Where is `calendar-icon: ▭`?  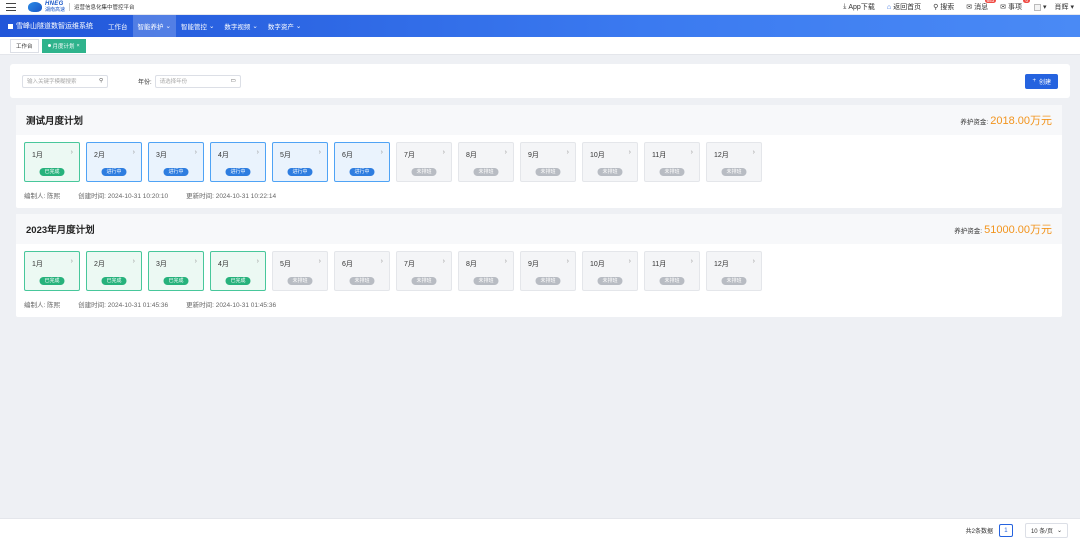 calendar-icon: ▭ is located at coordinates (233, 81).